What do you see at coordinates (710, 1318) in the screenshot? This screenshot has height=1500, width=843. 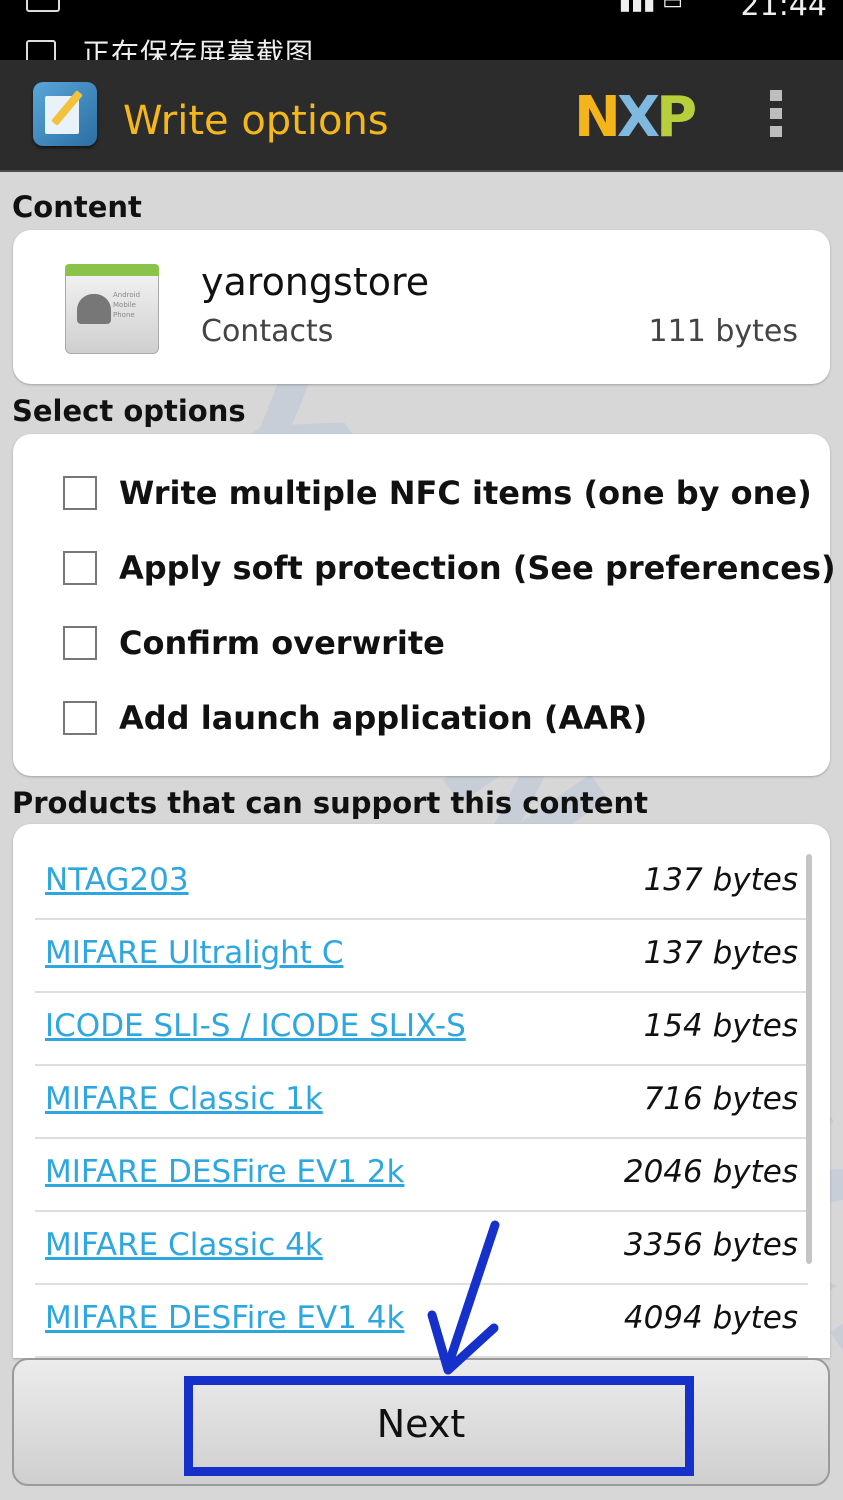 I see `product-size: 4094 bytes` at bounding box center [710, 1318].